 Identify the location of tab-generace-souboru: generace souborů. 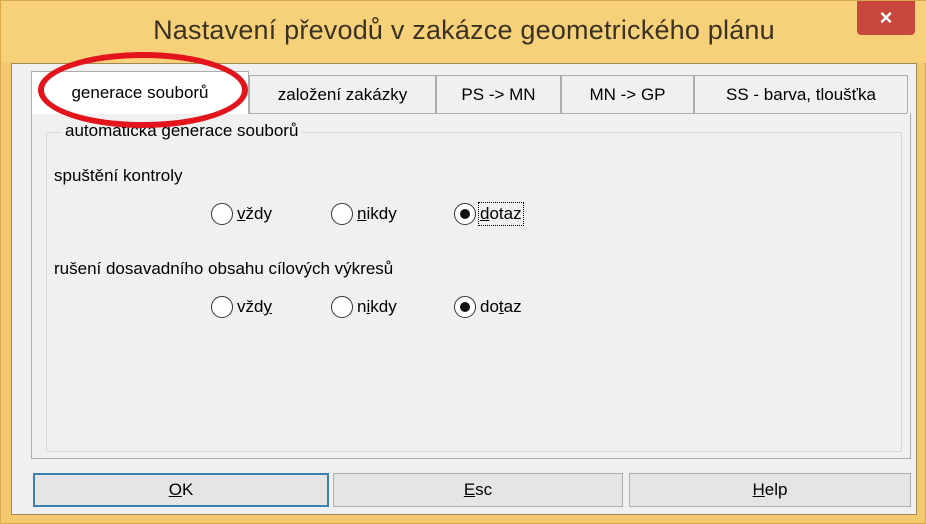
(140, 92).